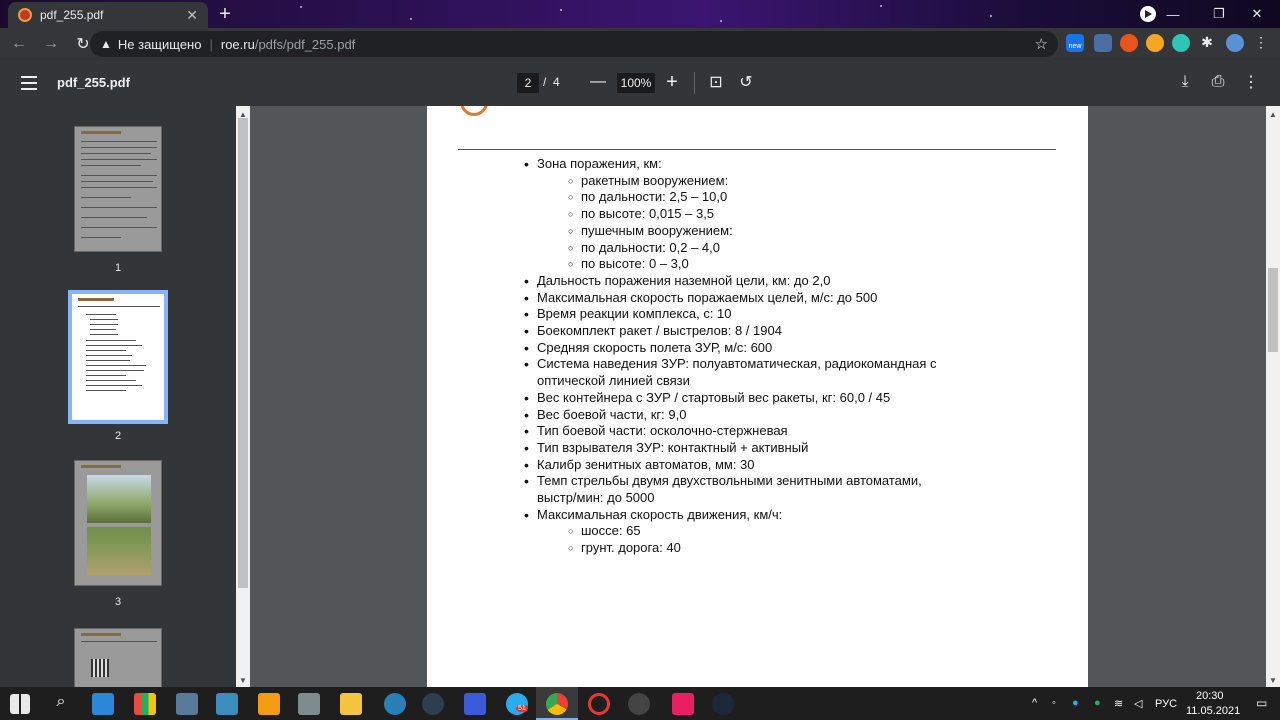 Image resolution: width=1280 pixels, height=720 pixels. I want to click on puzzle-extensions-icon: ✱, so click(1207, 43).